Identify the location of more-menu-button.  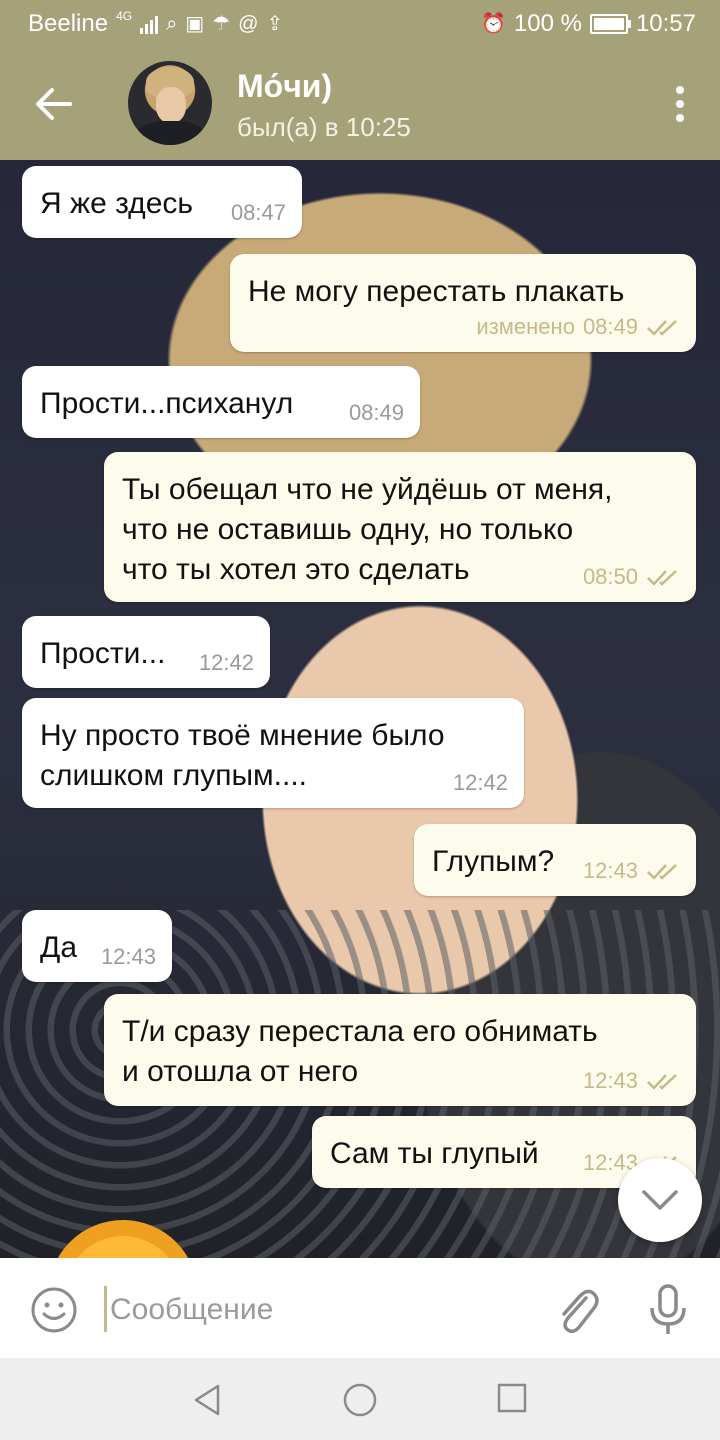
(680, 104).